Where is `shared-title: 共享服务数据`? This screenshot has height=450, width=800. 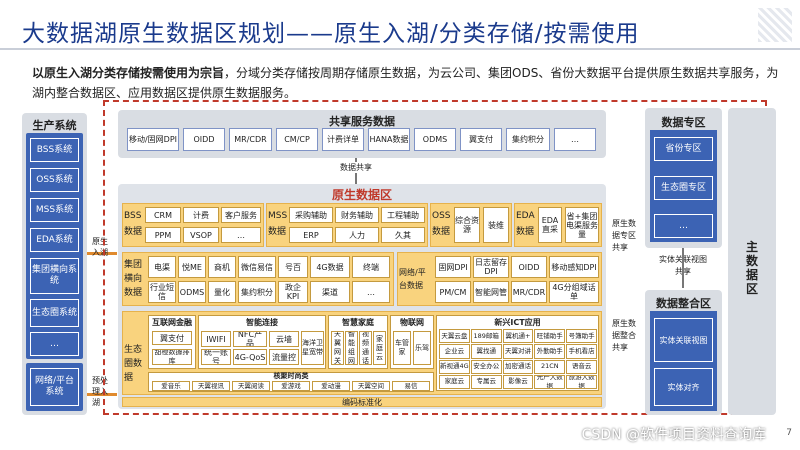 shared-title: 共享服务数据 is located at coordinates (362, 121).